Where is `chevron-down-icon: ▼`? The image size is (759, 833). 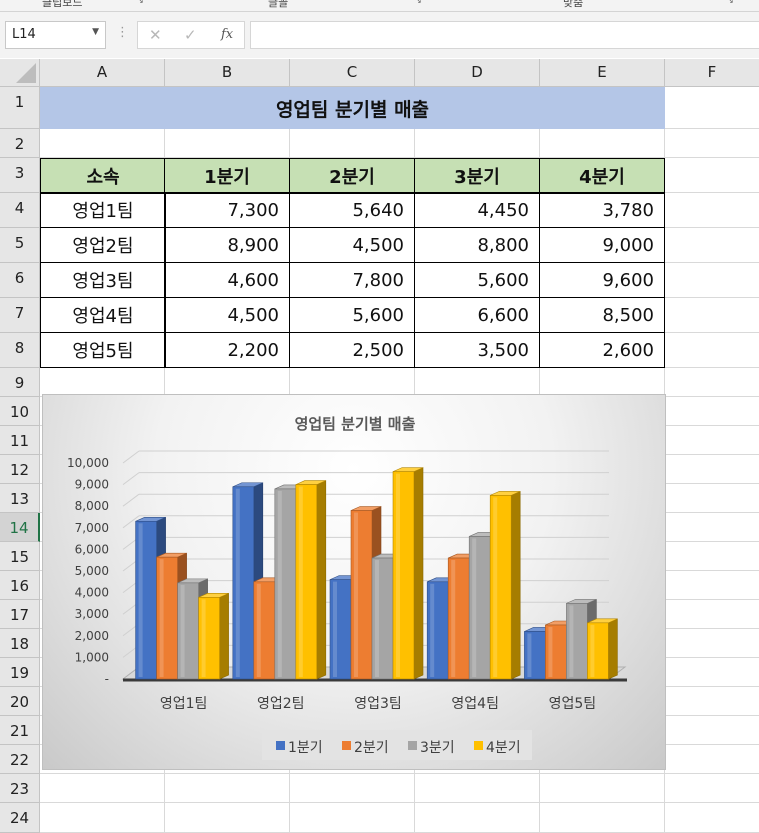 chevron-down-icon: ▼ is located at coordinates (95, 32).